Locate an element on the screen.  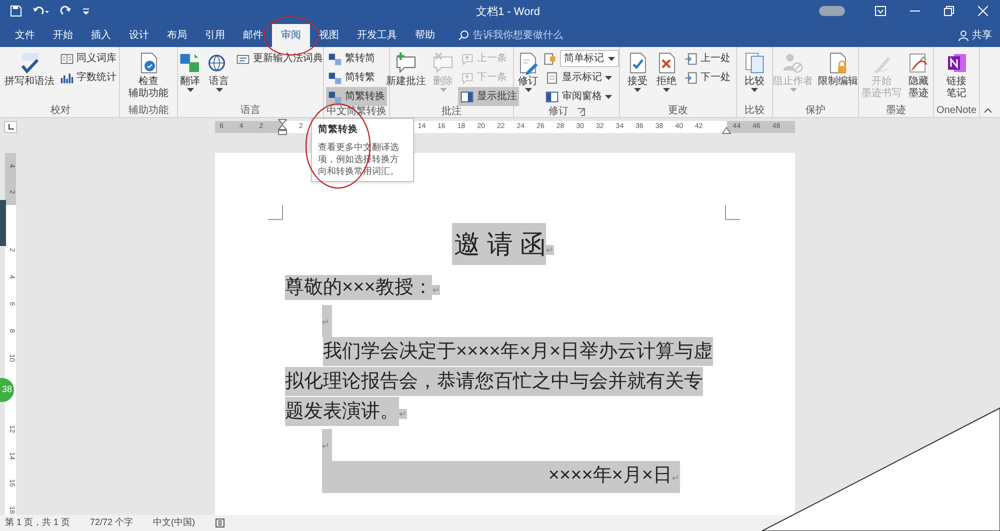
ribbon-button: 接受 is located at coordinates (638, 71).